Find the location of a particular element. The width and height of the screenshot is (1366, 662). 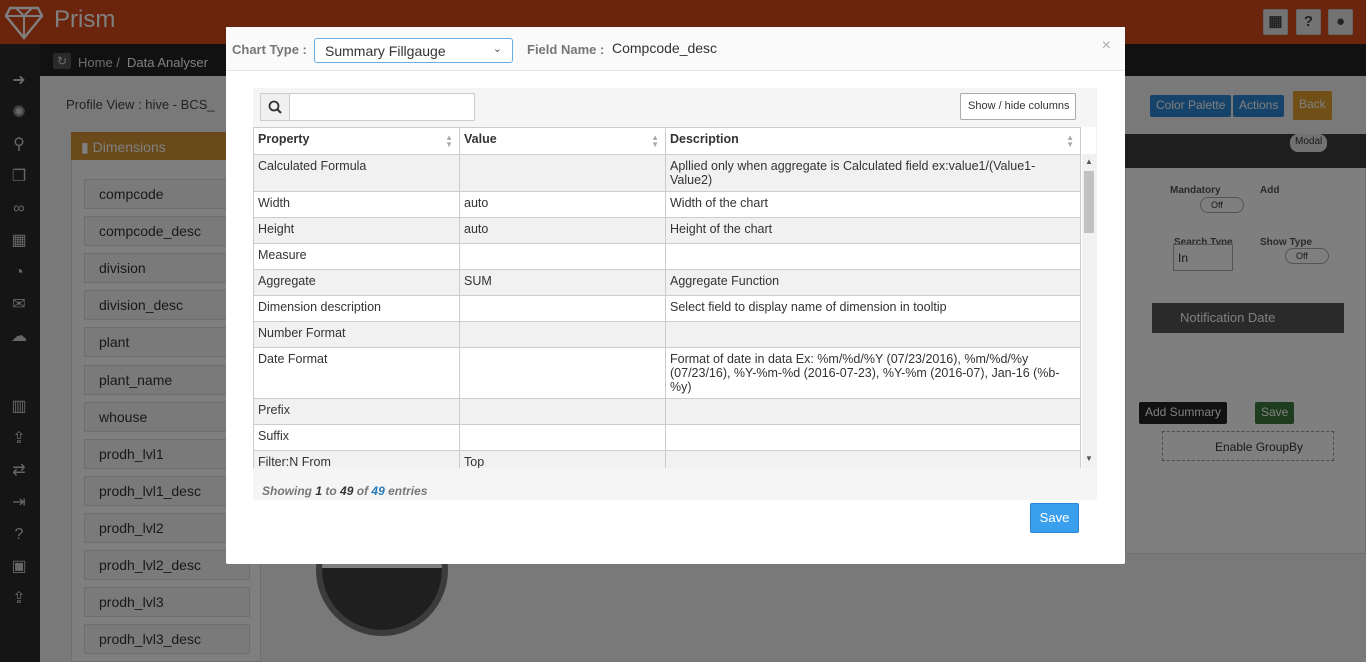

info-prefix: Showing is located at coordinates (287, 491).